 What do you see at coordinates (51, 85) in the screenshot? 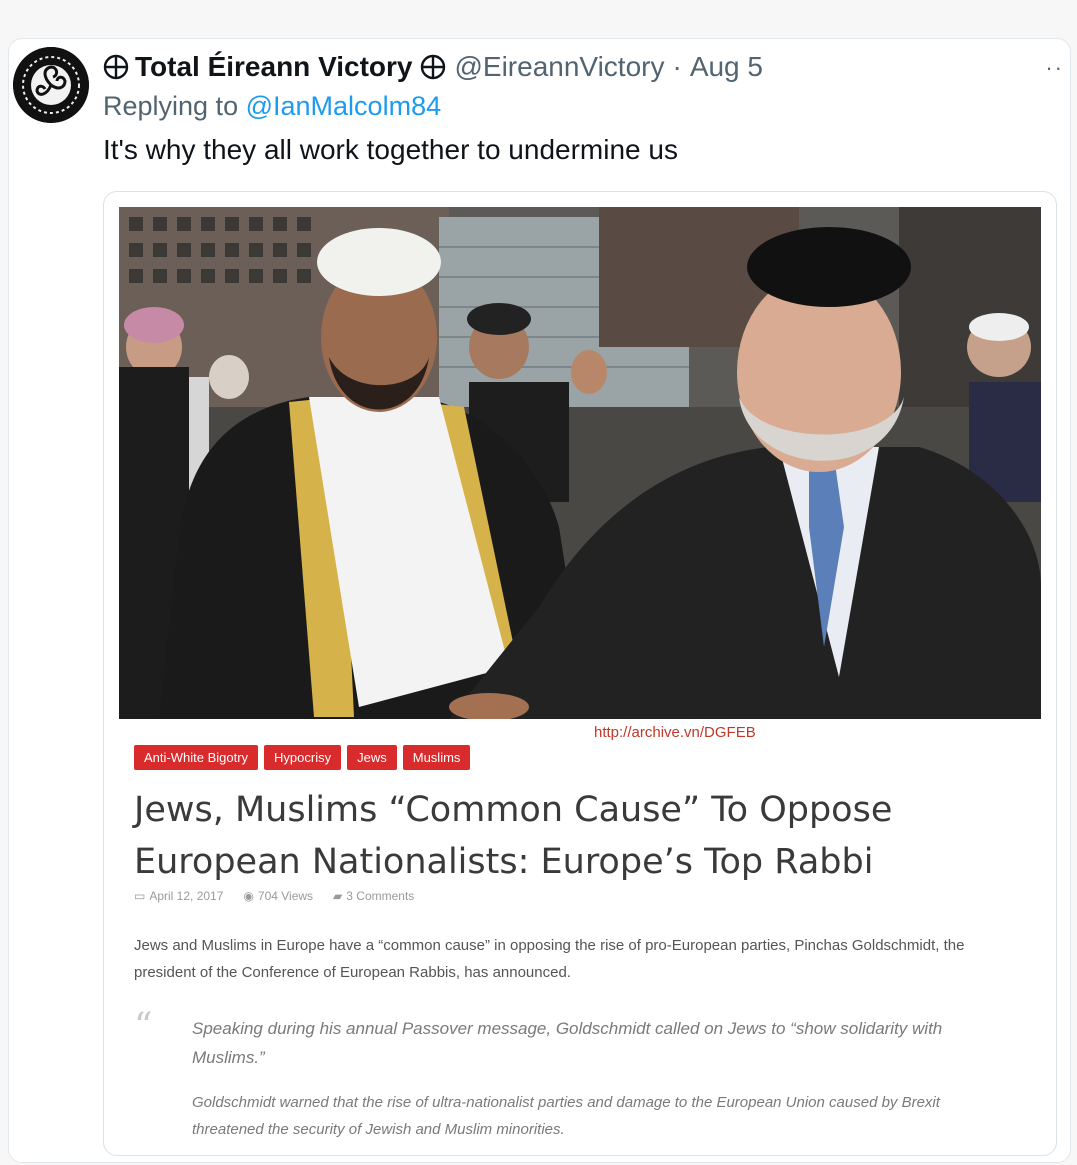
I see `avatar` at bounding box center [51, 85].